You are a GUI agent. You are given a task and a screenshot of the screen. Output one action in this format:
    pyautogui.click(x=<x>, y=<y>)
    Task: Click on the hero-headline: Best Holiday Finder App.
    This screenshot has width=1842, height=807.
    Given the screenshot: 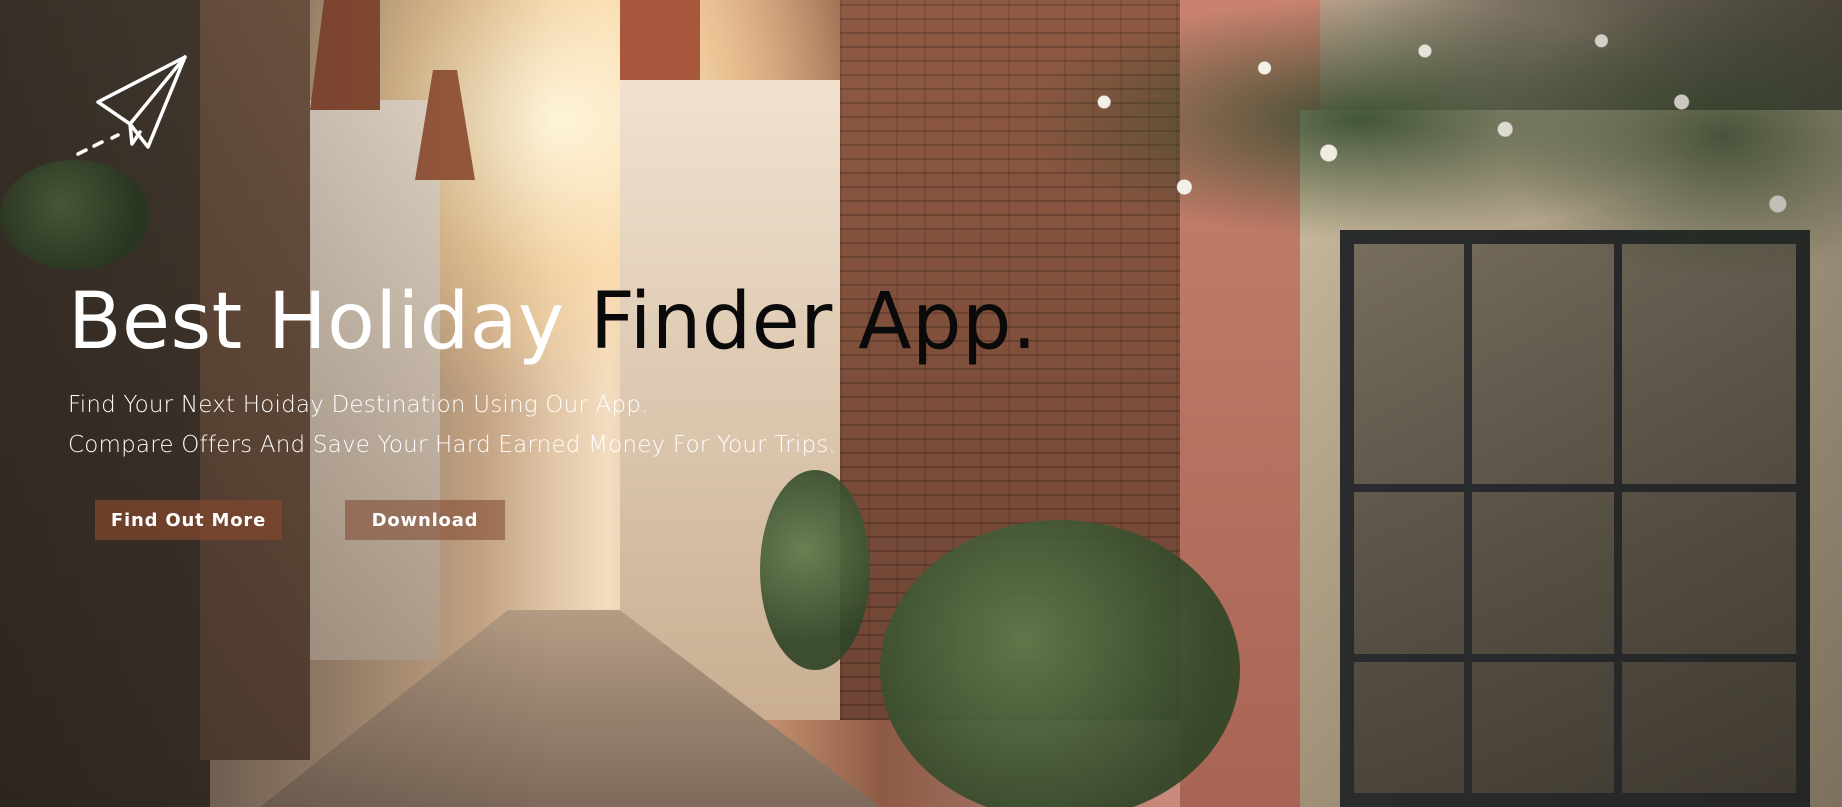 What is the action you would take?
    pyautogui.click(x=552, y=322)
    